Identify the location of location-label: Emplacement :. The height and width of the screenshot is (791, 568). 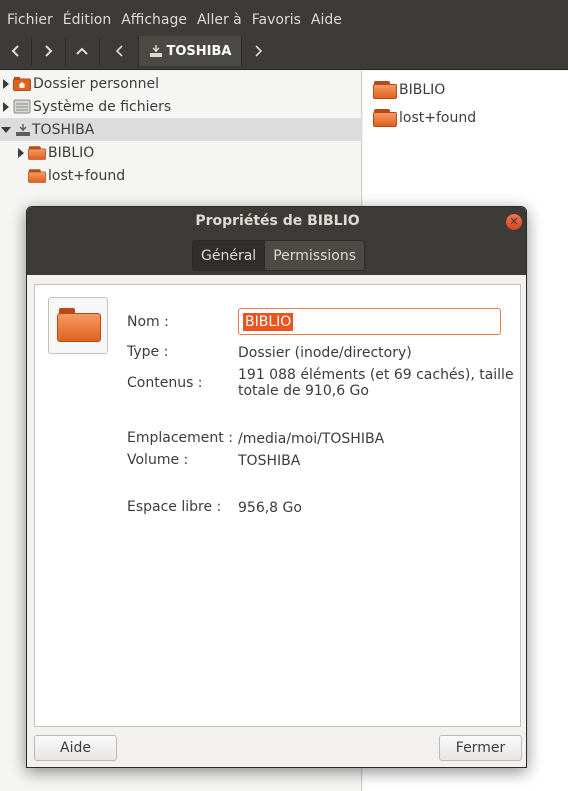
(180, 438).